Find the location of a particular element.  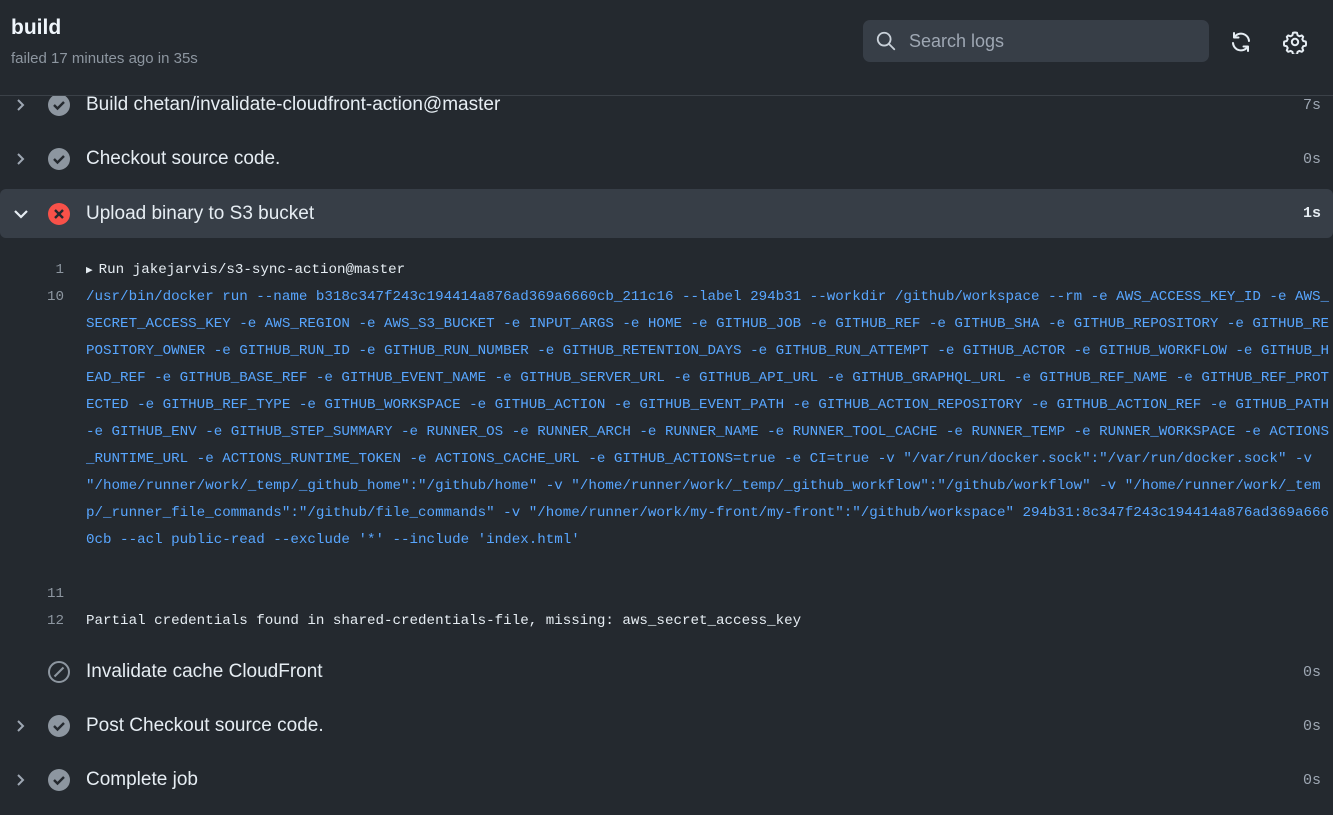

refresh-button is located at coordinates (1241, 42).